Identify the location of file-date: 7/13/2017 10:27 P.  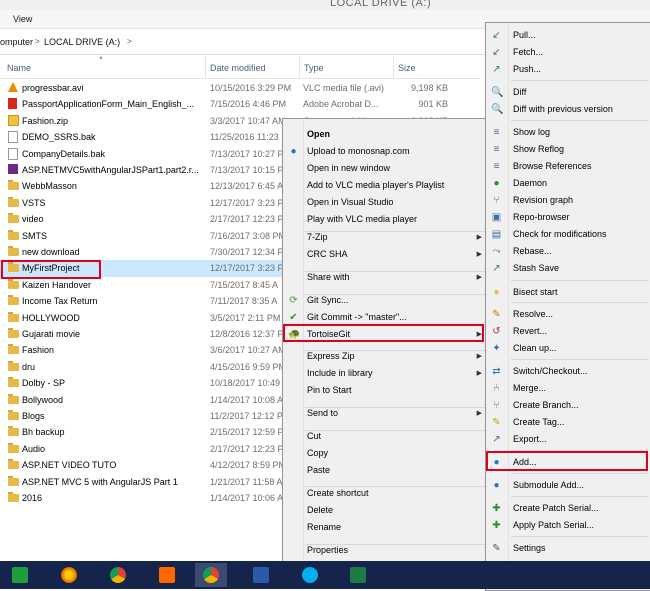
(247, 153).